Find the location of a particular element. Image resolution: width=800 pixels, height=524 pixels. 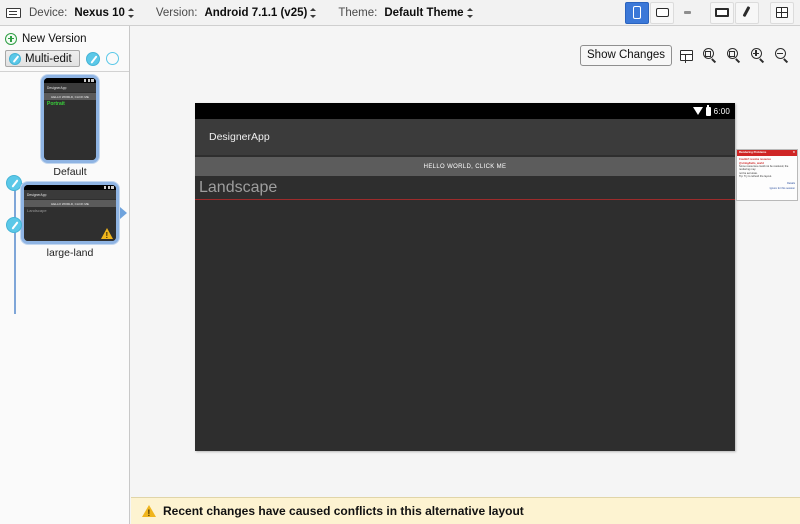

device-label: Device: is located at coordinates (48, 12).